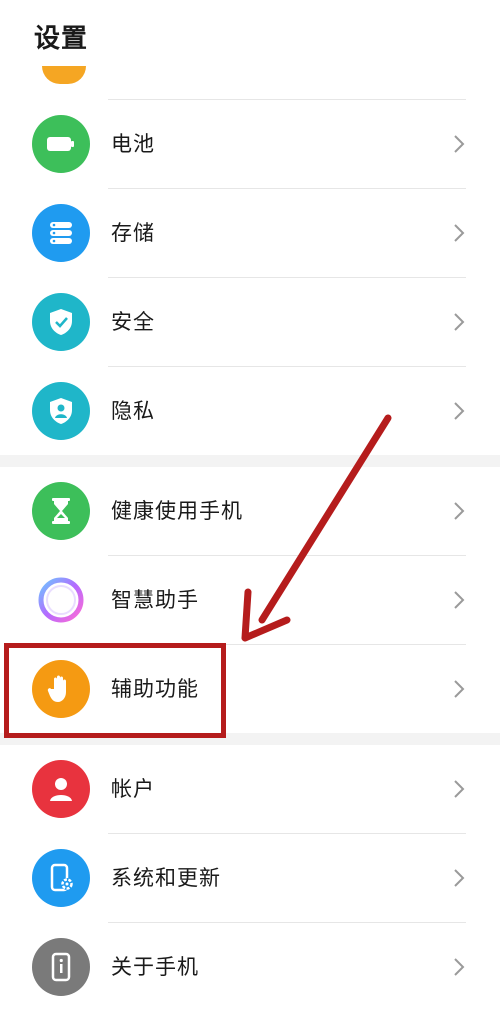 The image size is (500, 1011). What do you see at coordinates (61, 511) in the screenshot?
I see `hourglass-icon` at bounding box center [61, 511].